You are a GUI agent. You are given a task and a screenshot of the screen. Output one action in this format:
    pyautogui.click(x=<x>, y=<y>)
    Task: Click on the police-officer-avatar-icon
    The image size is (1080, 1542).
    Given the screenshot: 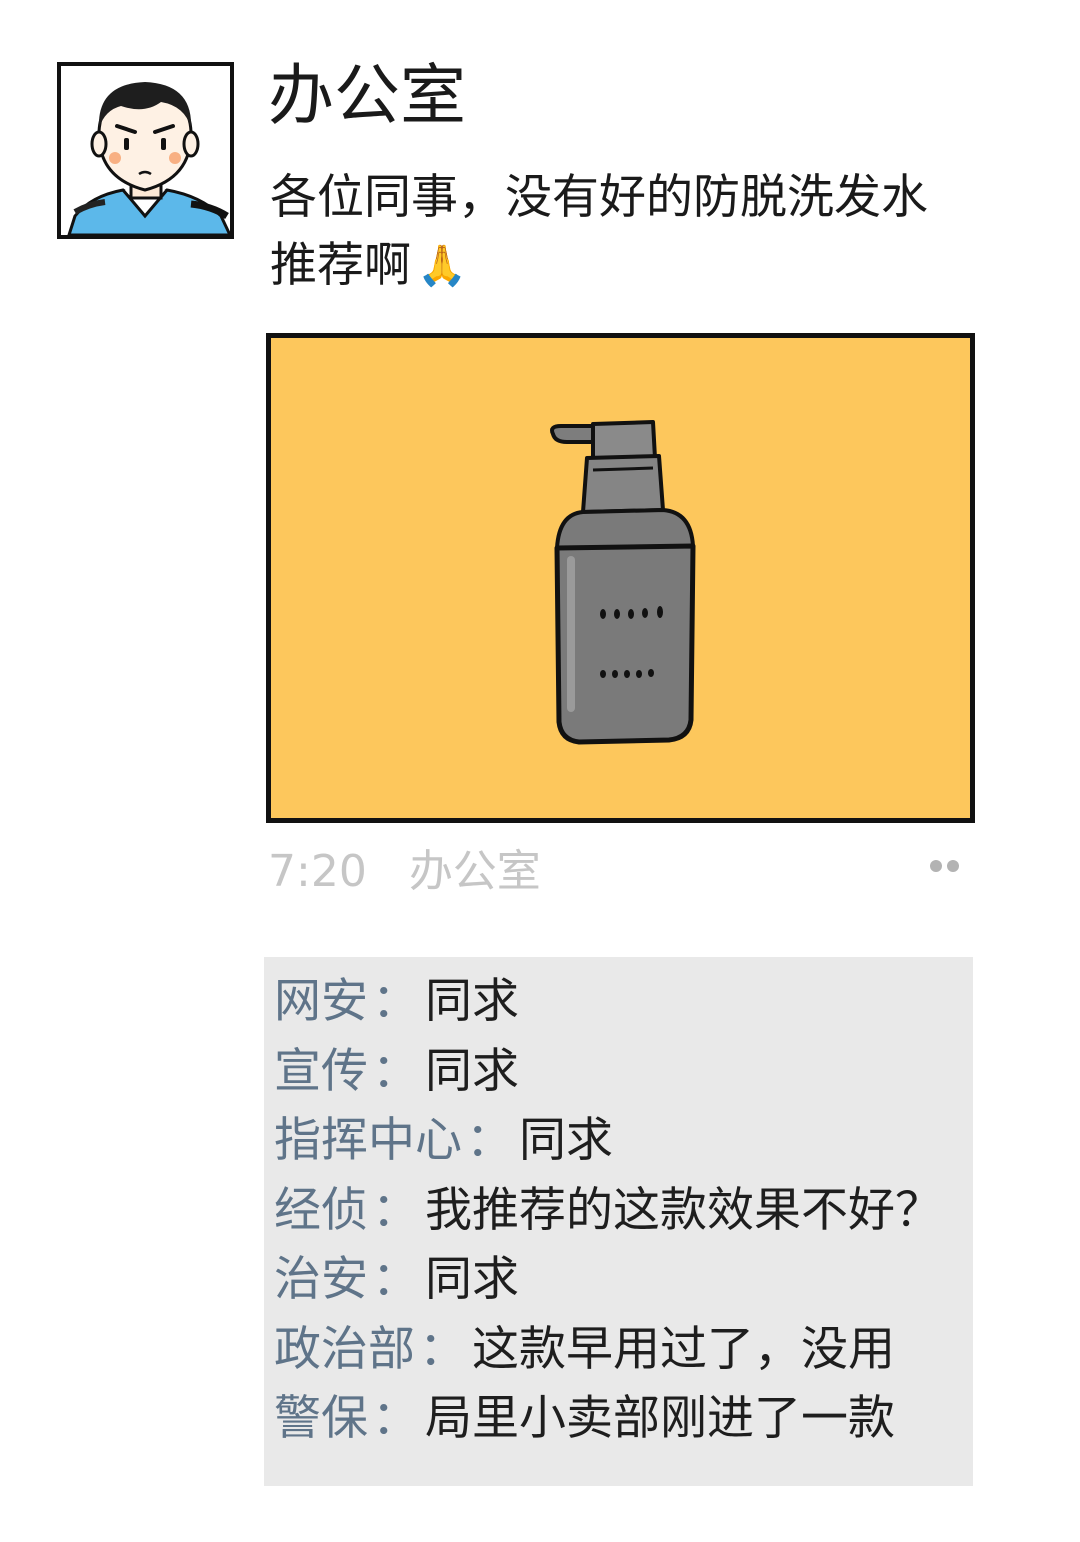 What is the action you would take?
    pyautogui.click(x=148, y=158)
    